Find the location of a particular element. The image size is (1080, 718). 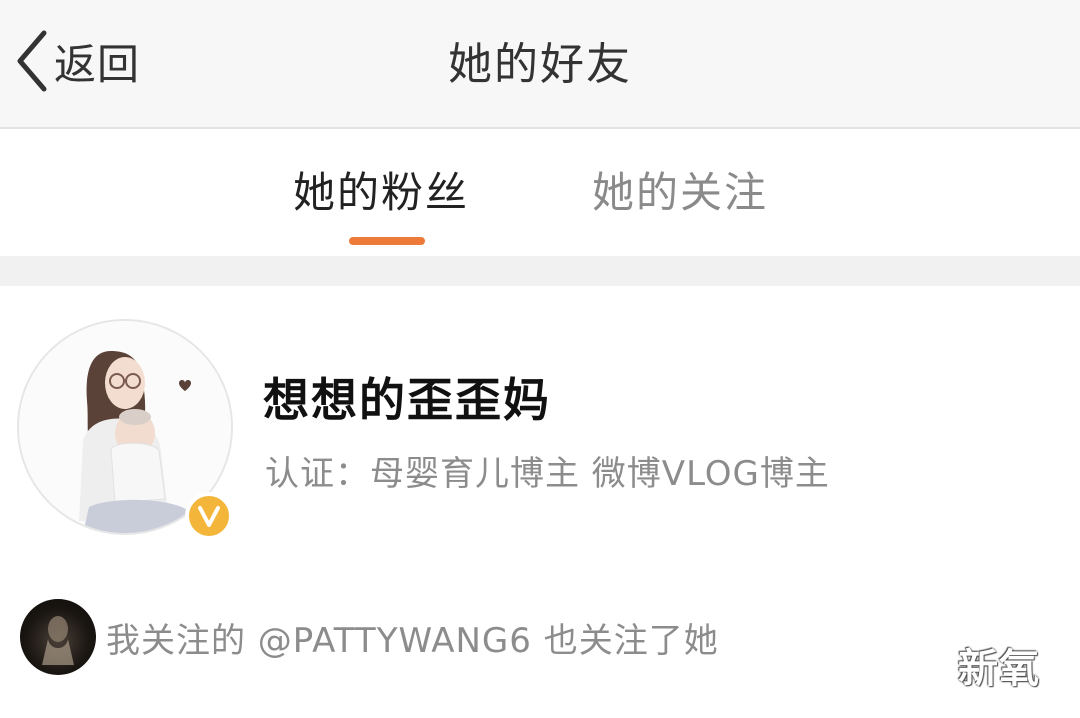

mutual-follow-text: 我关注的 @PATTYWANG6 也关注了她 is located at coordinates (412, 640).